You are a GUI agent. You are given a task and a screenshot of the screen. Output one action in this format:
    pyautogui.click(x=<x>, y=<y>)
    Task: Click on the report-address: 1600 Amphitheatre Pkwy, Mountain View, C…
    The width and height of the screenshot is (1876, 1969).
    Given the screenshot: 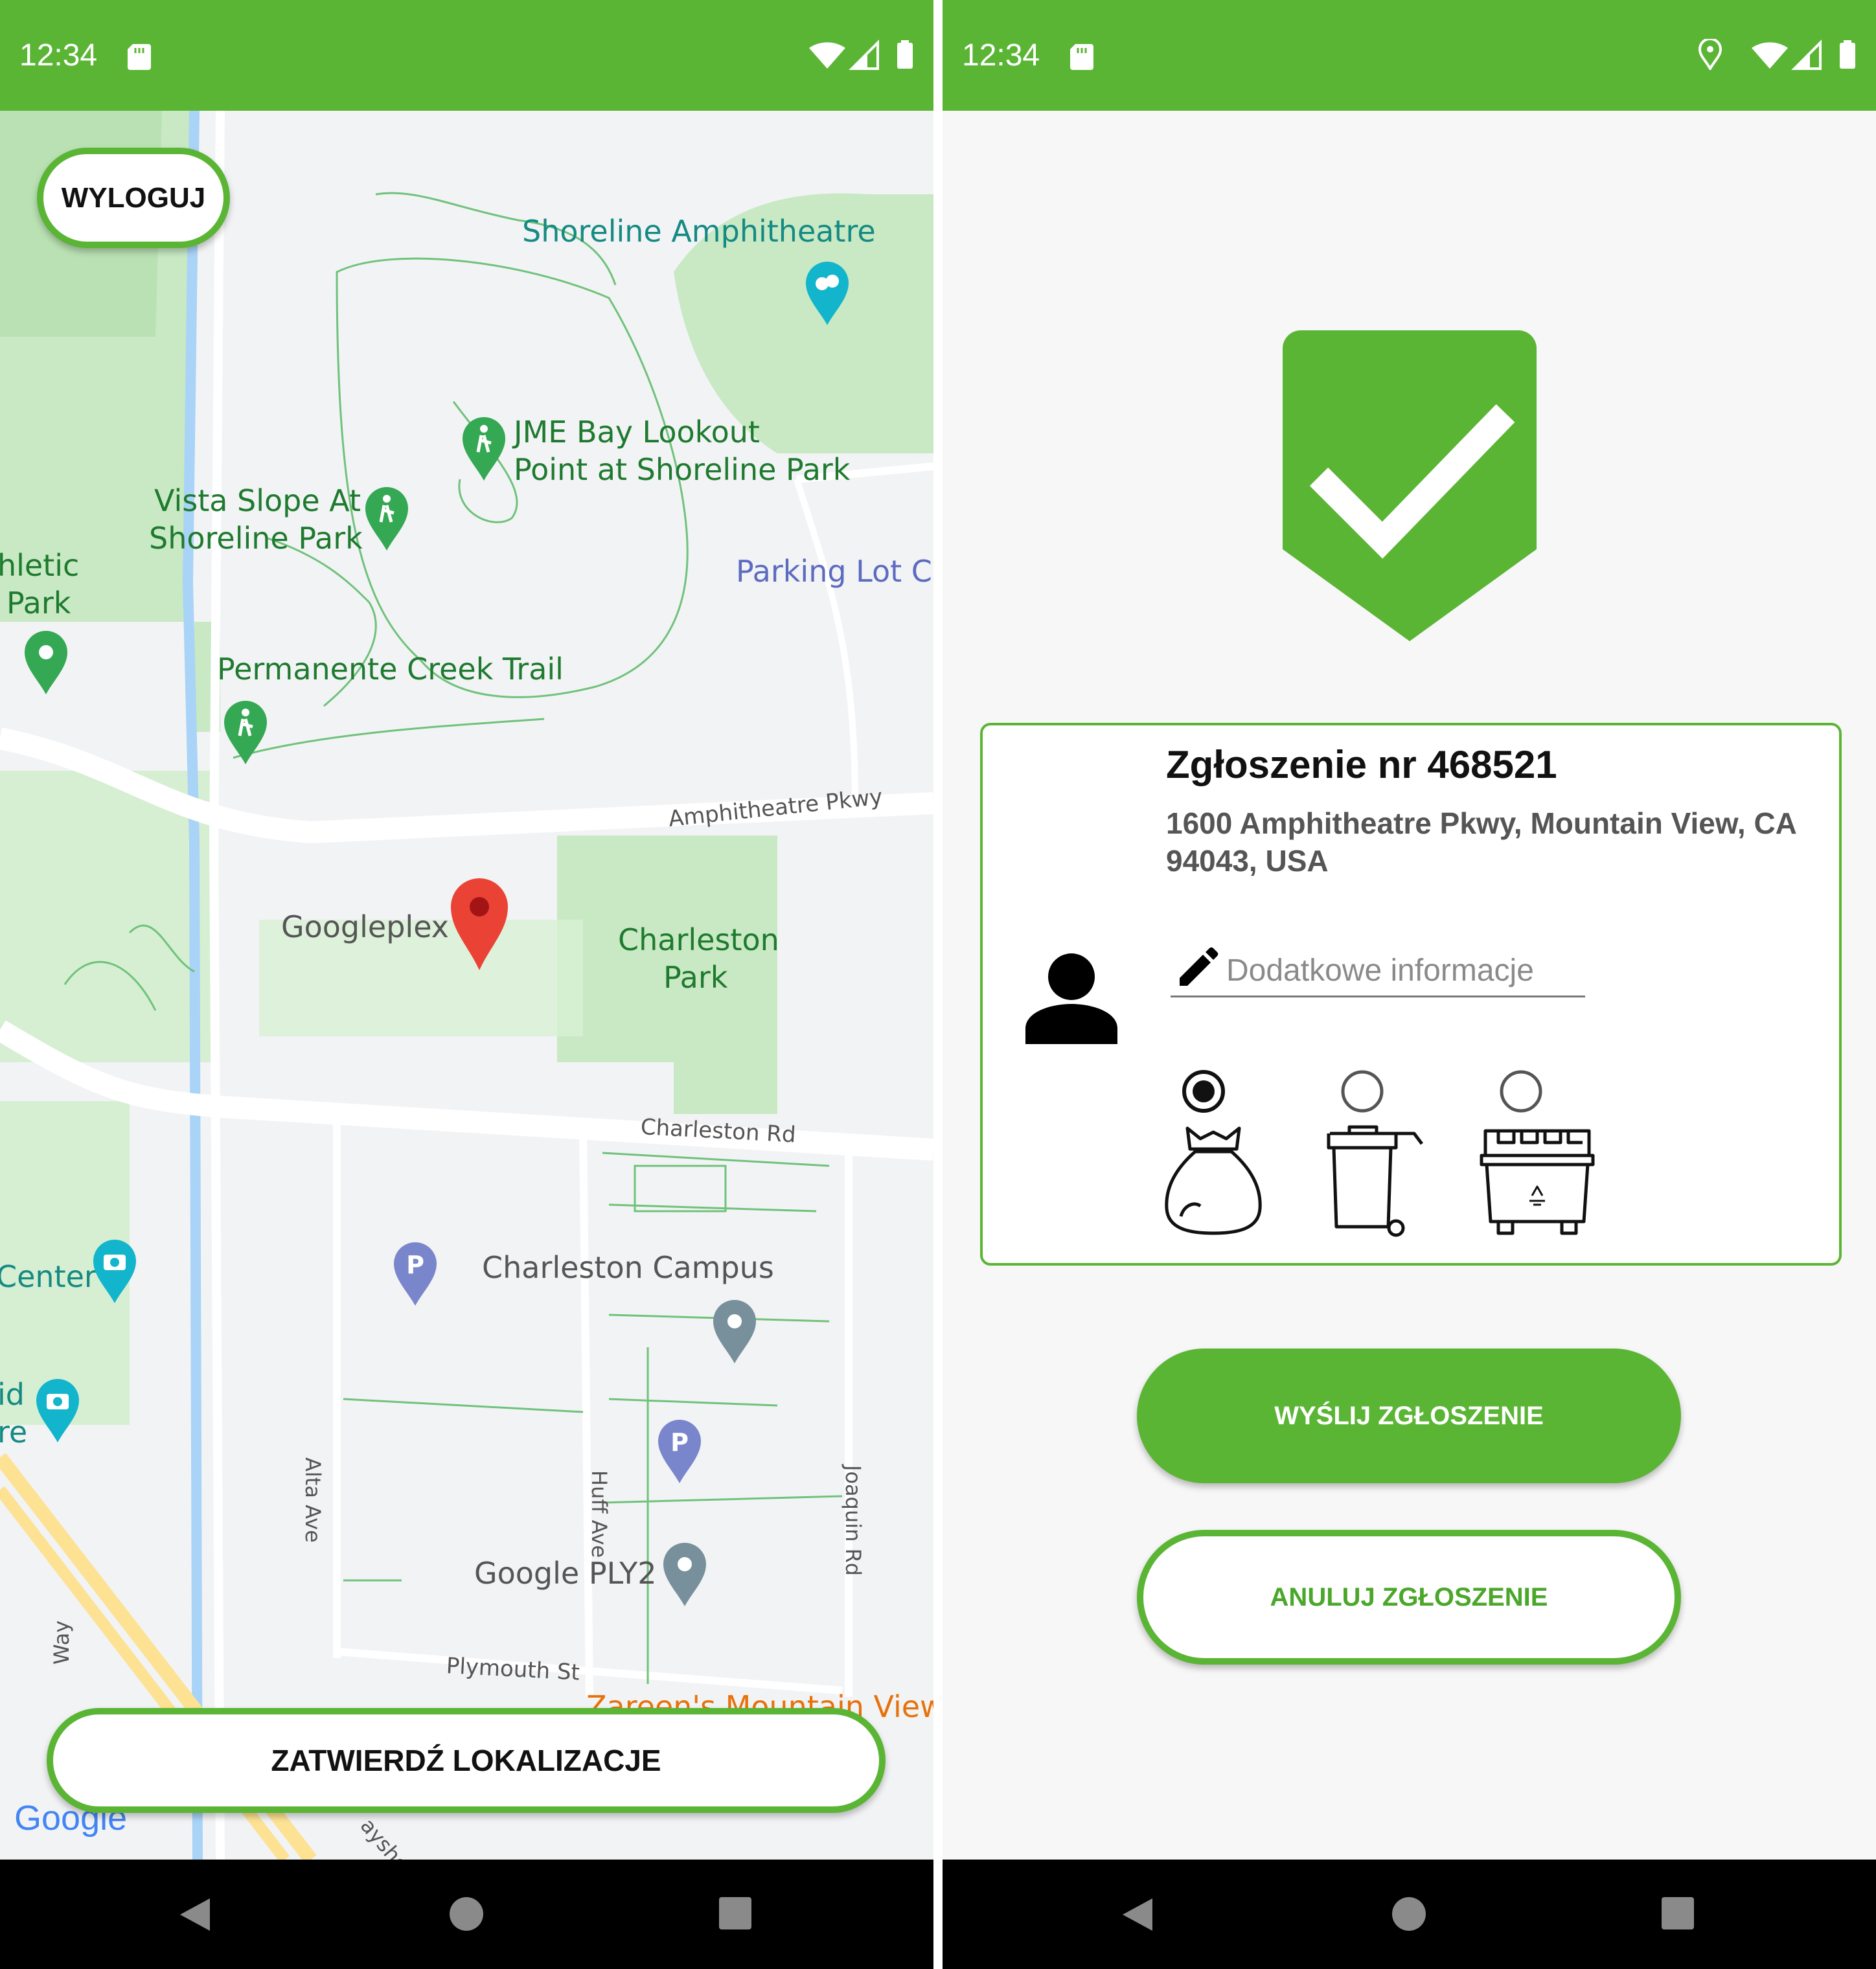 What is the action you would take?
    pyautogui.click(x=1481, y=842)
    